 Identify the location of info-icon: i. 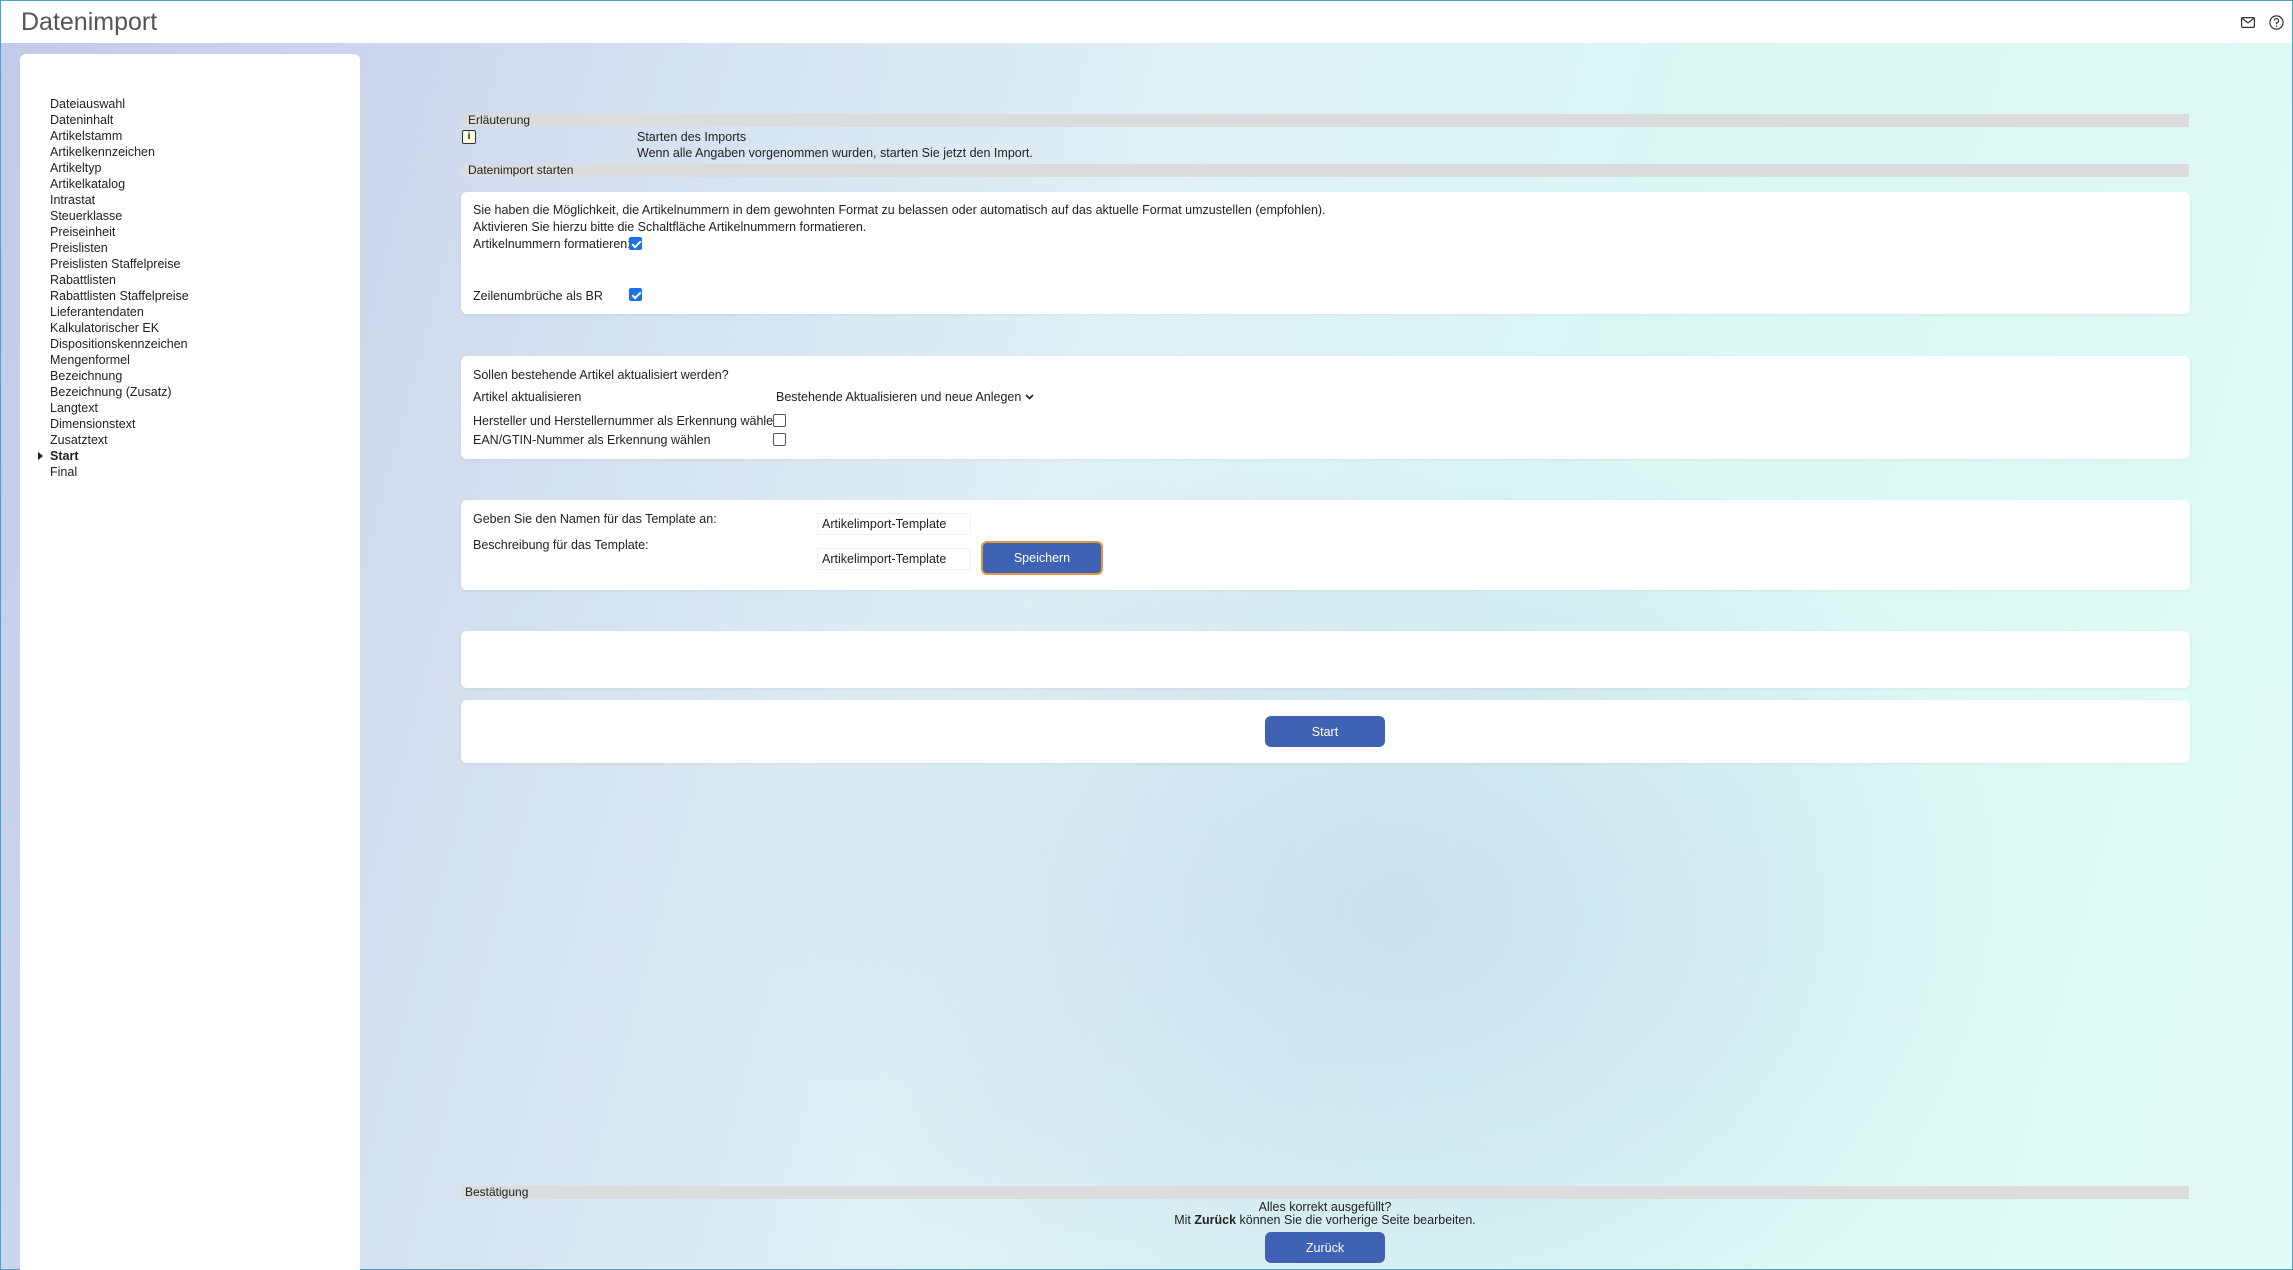
(469, 137).